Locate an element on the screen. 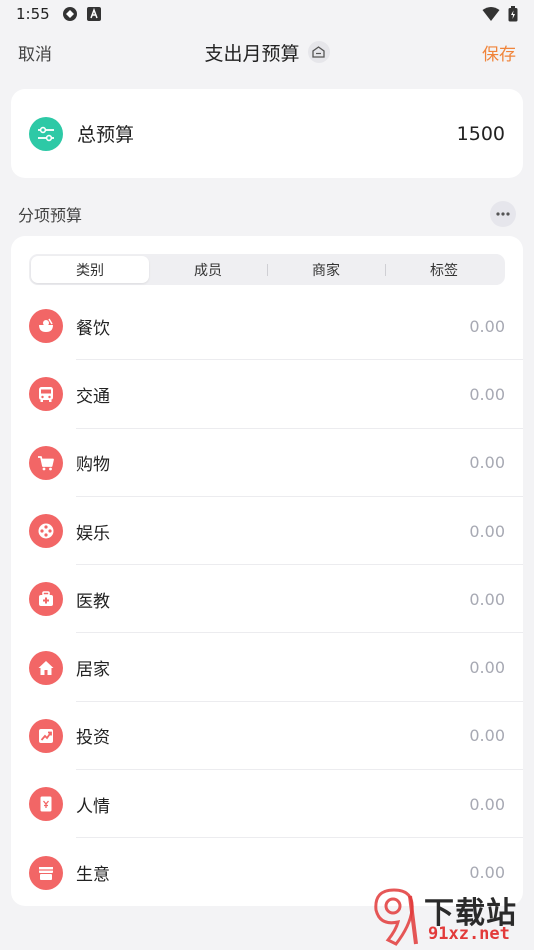 Image resolution: width=534 pixels, height=950 pixels. save-button: 保存 is located at coordinates (499, 52).